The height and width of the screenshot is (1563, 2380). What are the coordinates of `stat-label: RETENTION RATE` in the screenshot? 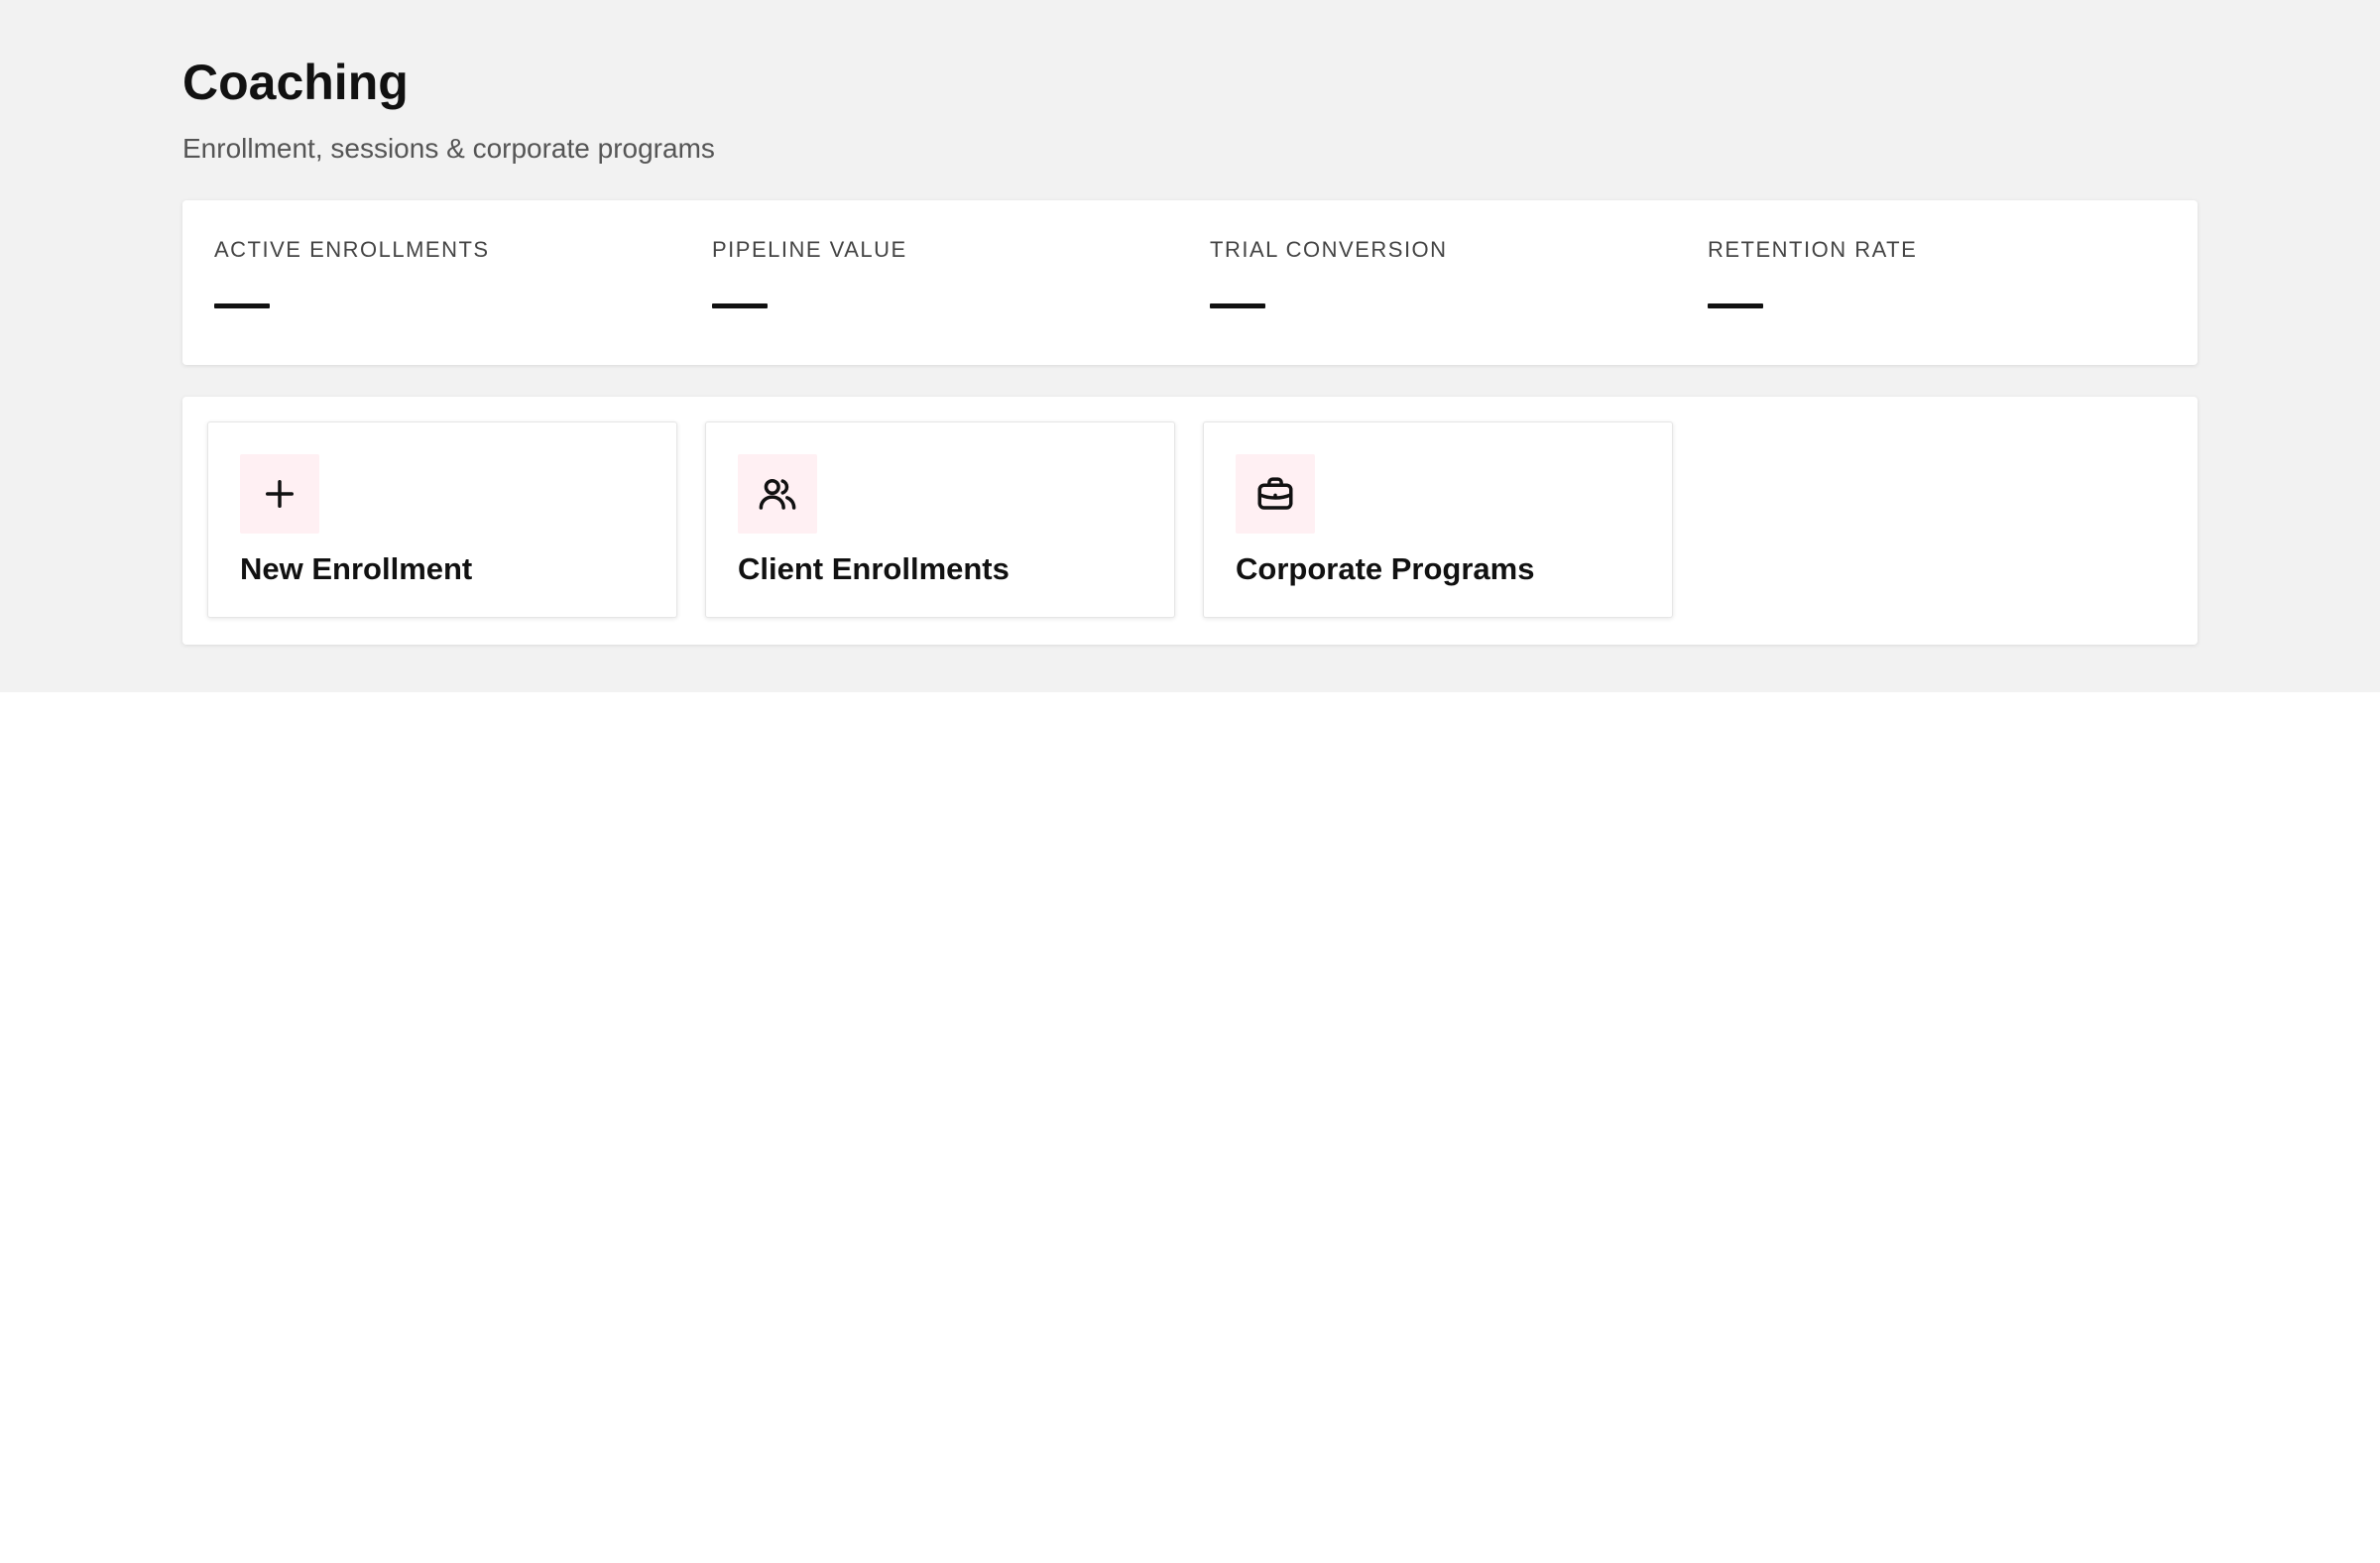 It's located at (1813, 249).